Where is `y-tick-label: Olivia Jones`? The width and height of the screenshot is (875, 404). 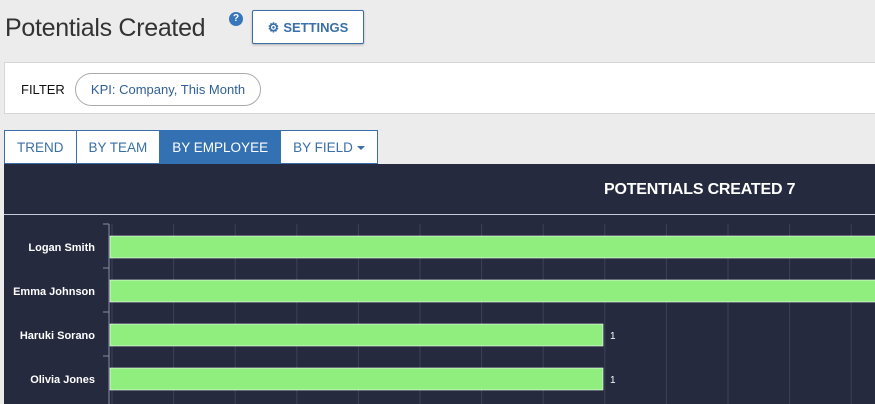 y-tick-label: Olivia Jones is located at coordinates (62, 380).